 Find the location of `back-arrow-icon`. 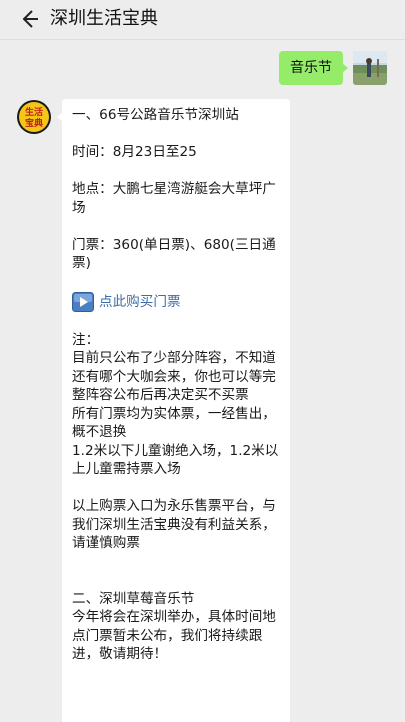

back-arrow-icon is located at coordinates (29, 19).